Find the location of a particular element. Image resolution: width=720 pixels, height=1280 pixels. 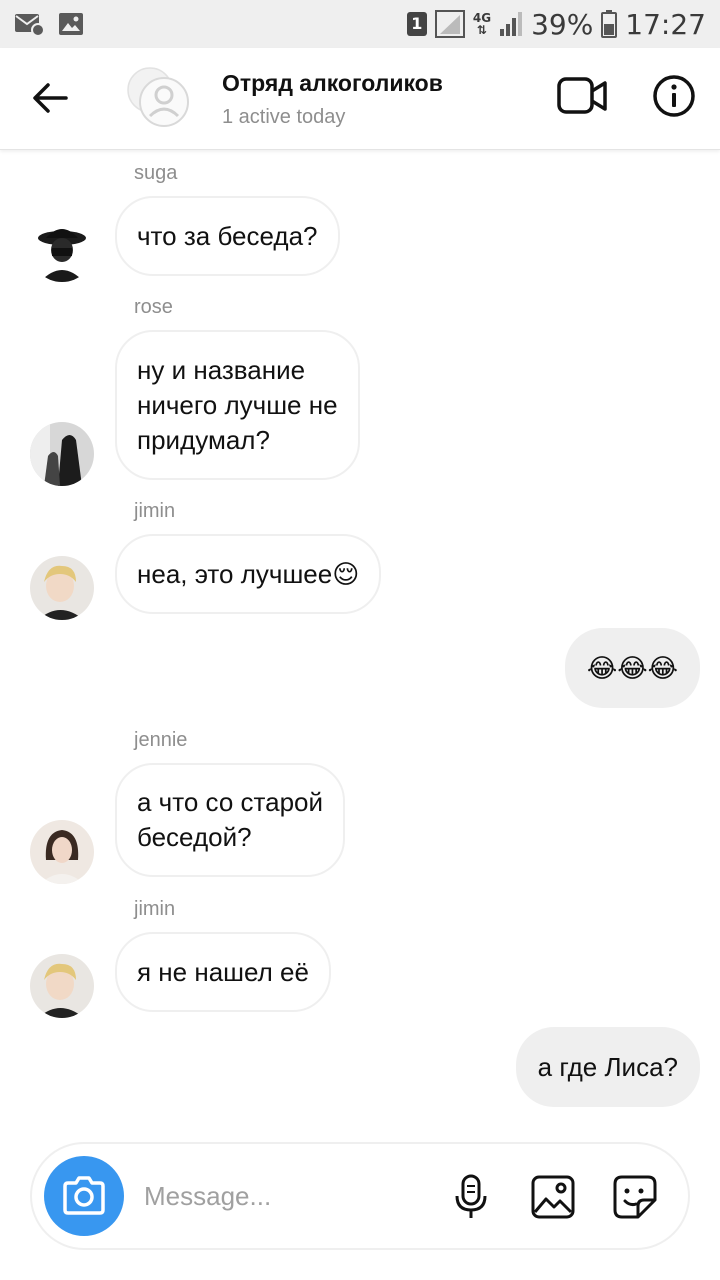

camera-icon is located at coordinates (84, 1195).